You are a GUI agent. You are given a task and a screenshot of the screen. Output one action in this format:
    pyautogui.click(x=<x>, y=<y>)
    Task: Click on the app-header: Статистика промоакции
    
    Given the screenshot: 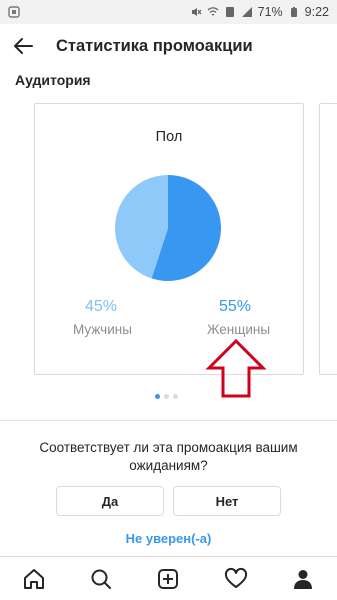 What is the action you would take?
    pyautogui.click(x=168, y=46)
    